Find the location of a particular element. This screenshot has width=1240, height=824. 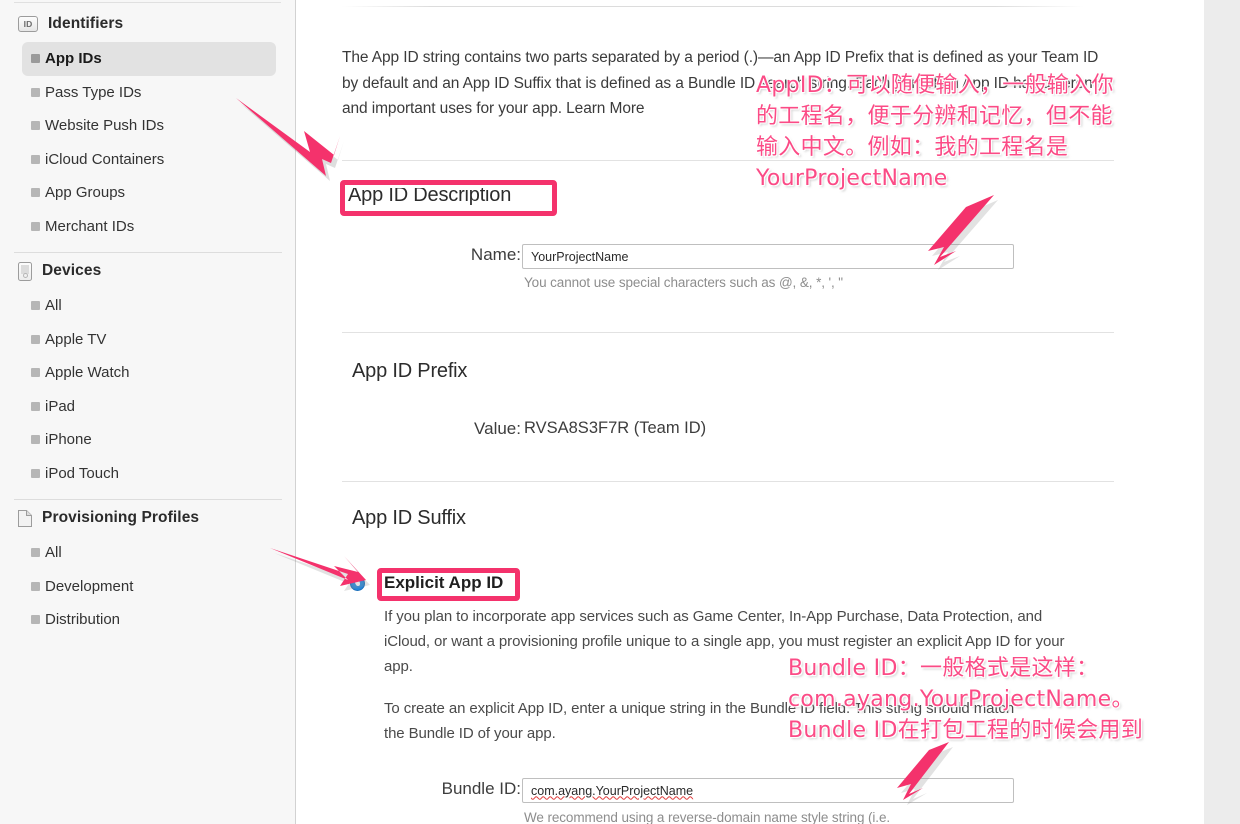

sidebar-item-label: Apple TV is located at coordinates (76, 339).